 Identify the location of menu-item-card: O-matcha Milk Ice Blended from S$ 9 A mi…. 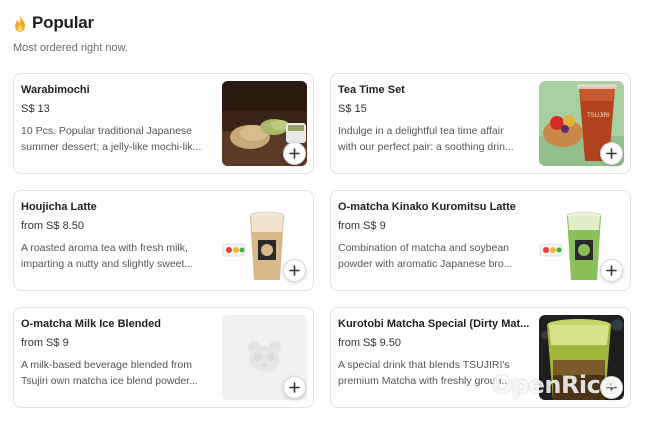
(163, 357).